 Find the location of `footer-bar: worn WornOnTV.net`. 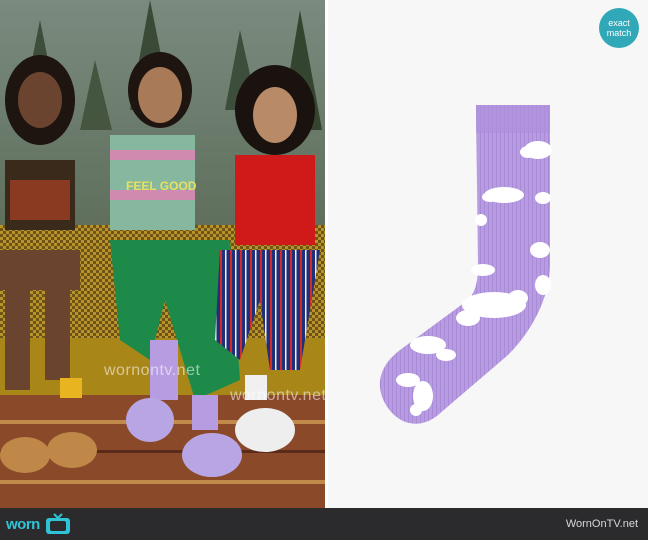

footer-bar: worn WornOnTV.net is located at coordinates (324, 524).